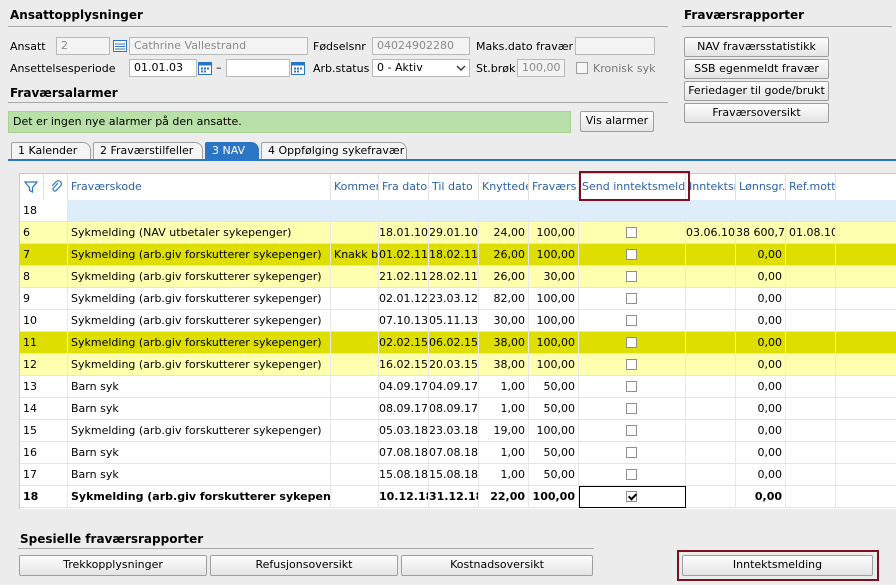 The height and width of the screenshot is (585, 896). What do you see at coordinates (112, 539) in the screenshot?
I see `special-reports-title: Spesielle fraværsrapporter` at bounding box center [112, 539].